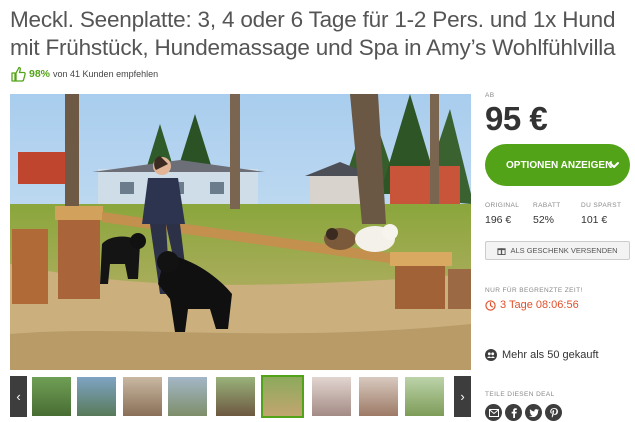 The width and height of the screenshot is (635, 422). I want to click on price-prefix: AB, so click(490, 95).